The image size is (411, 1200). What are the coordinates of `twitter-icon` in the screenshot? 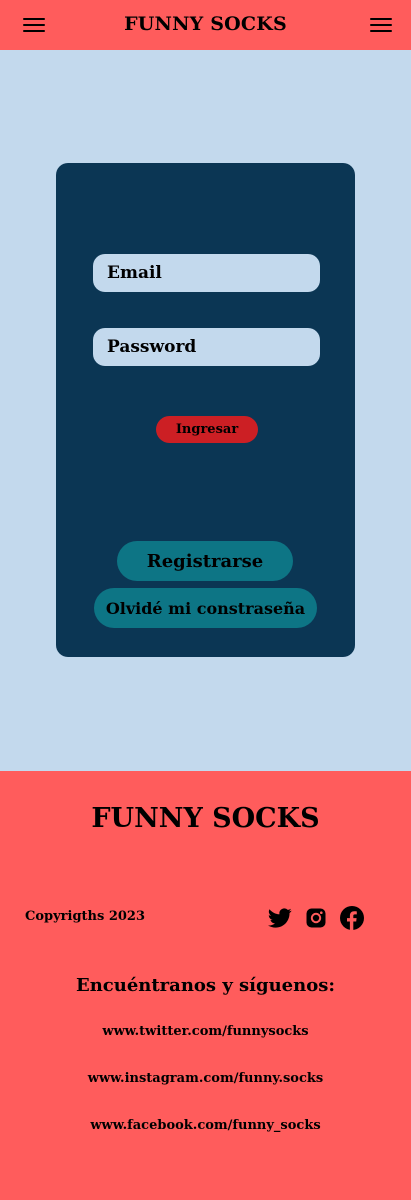 It's located at (280, 918).